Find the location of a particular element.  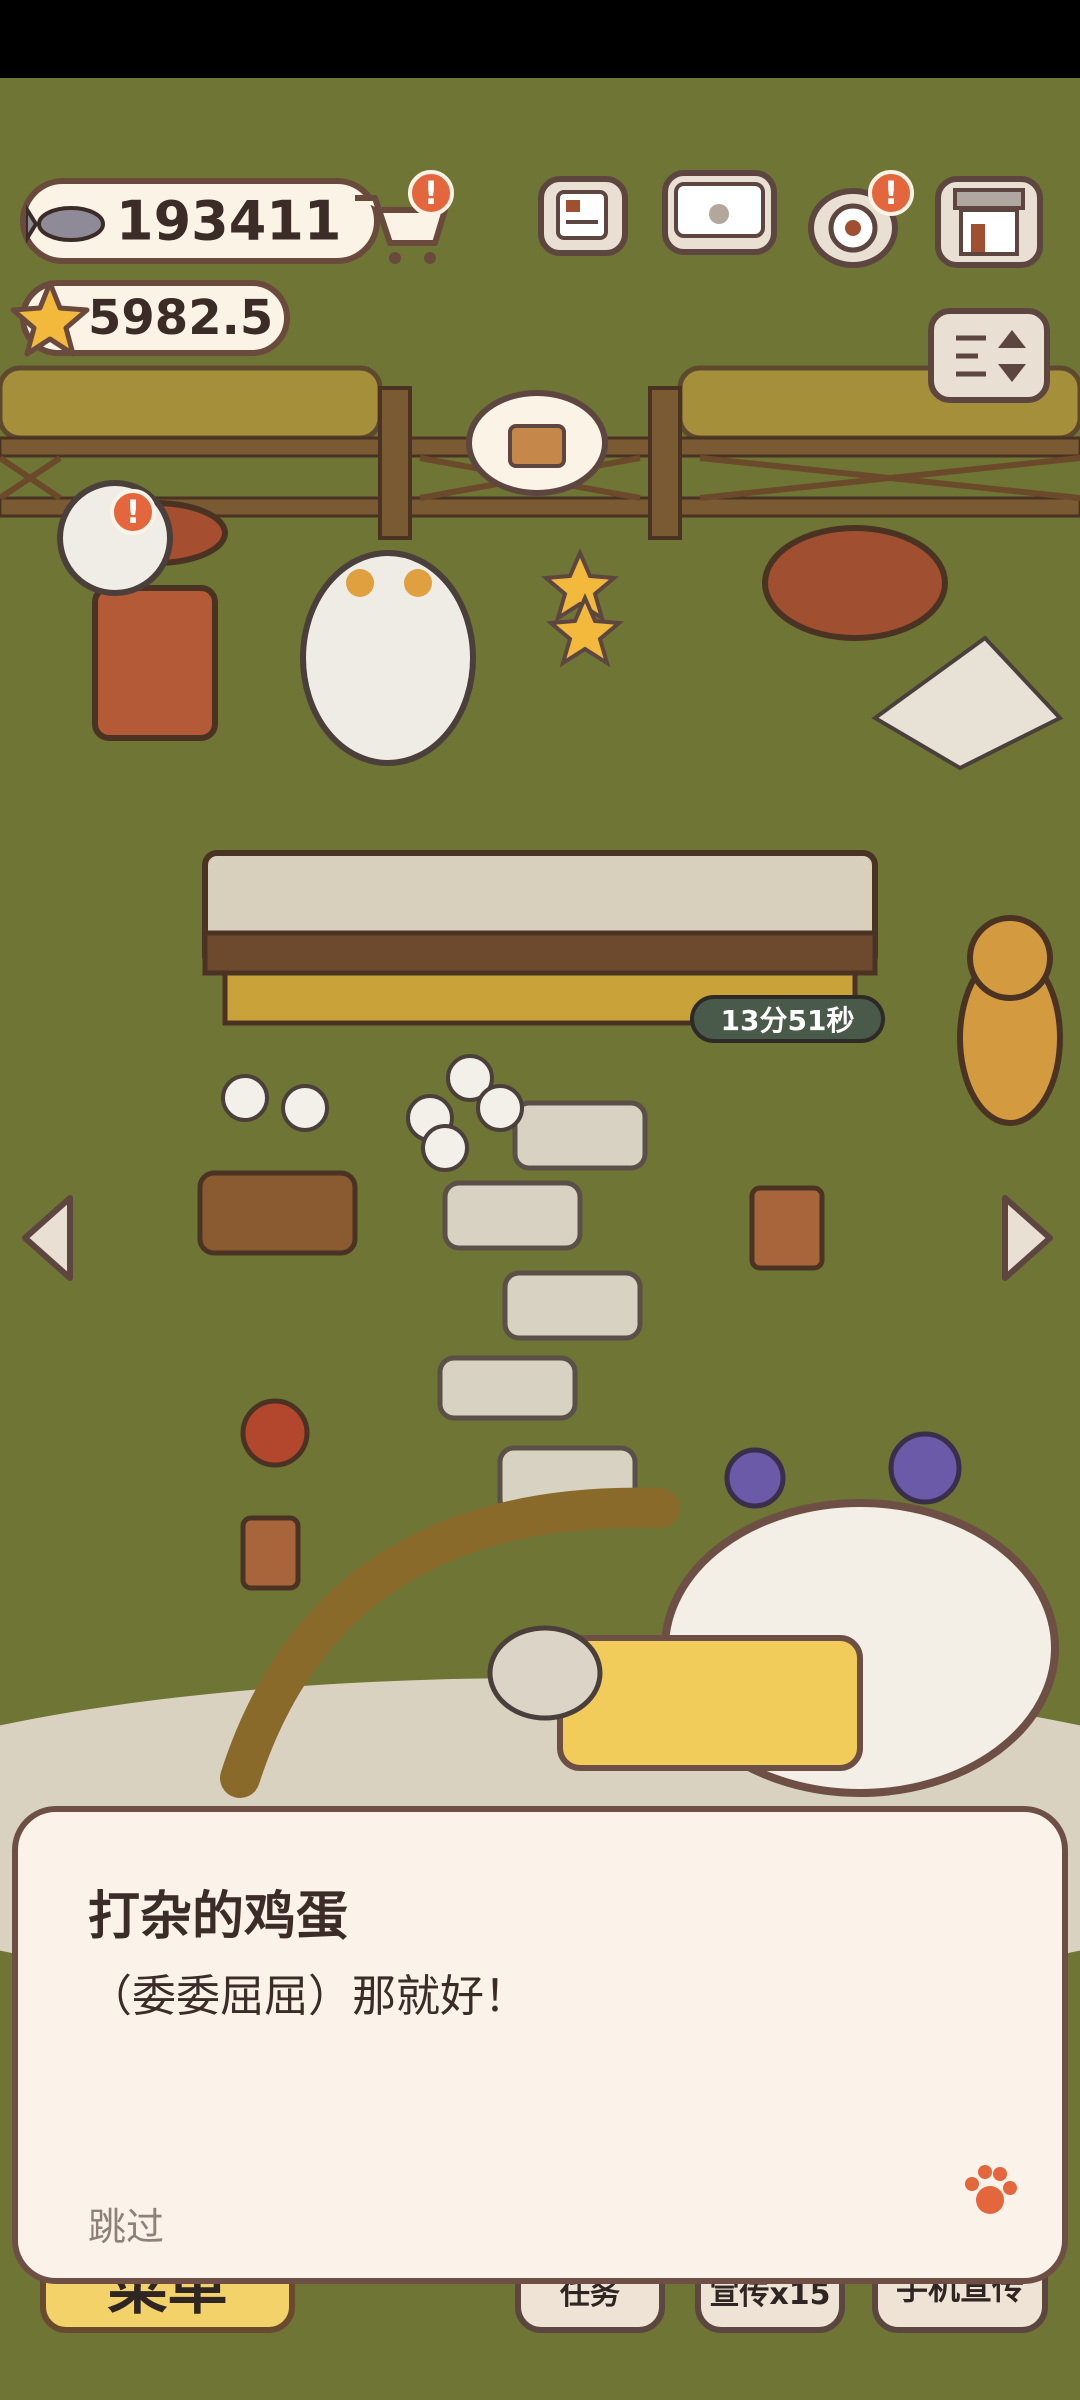

star-icon is located at coordinates (50, 318).